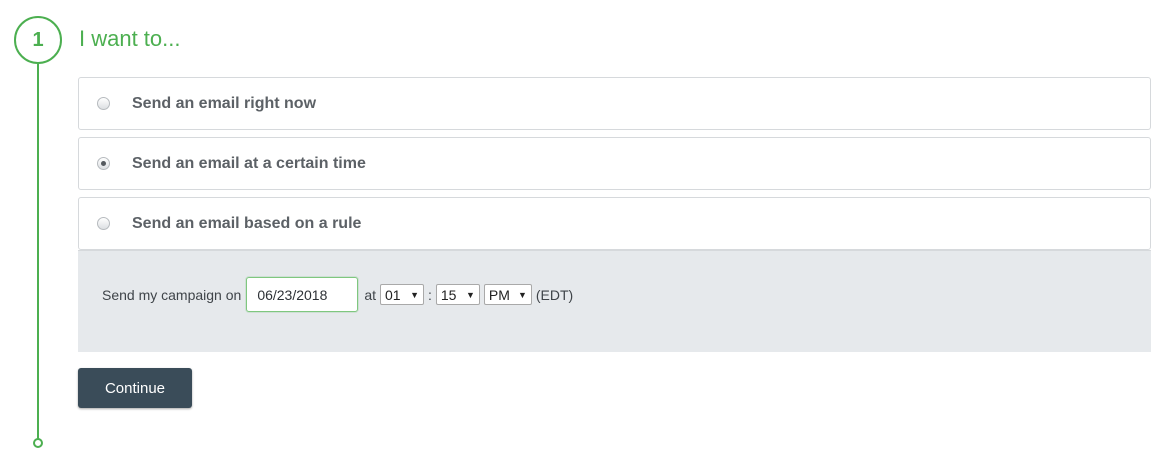 The width and height of the screenshot is (1169, 467). I want to click on hour-select: 01 ▼, so click(402, 294).